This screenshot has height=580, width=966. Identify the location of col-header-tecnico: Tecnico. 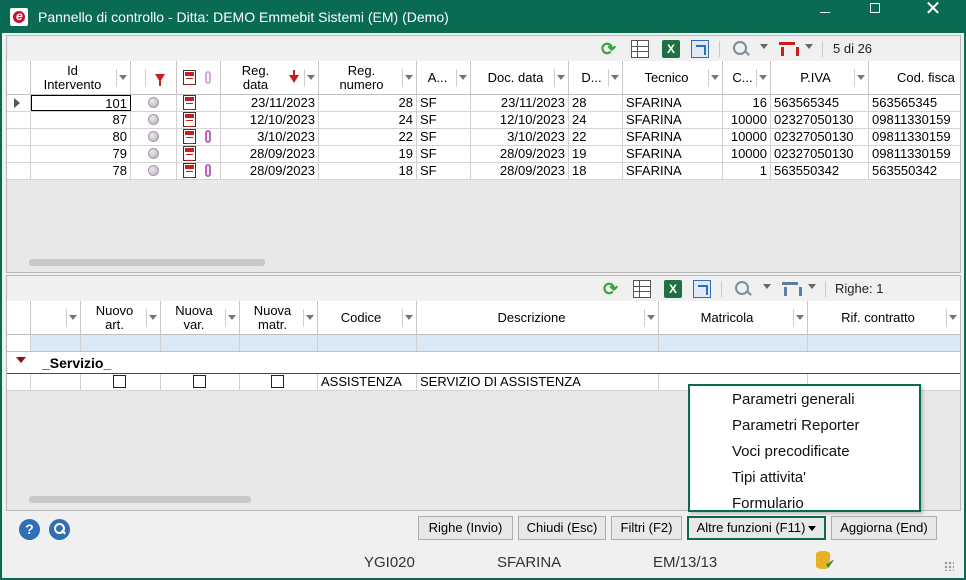
(673, 78).